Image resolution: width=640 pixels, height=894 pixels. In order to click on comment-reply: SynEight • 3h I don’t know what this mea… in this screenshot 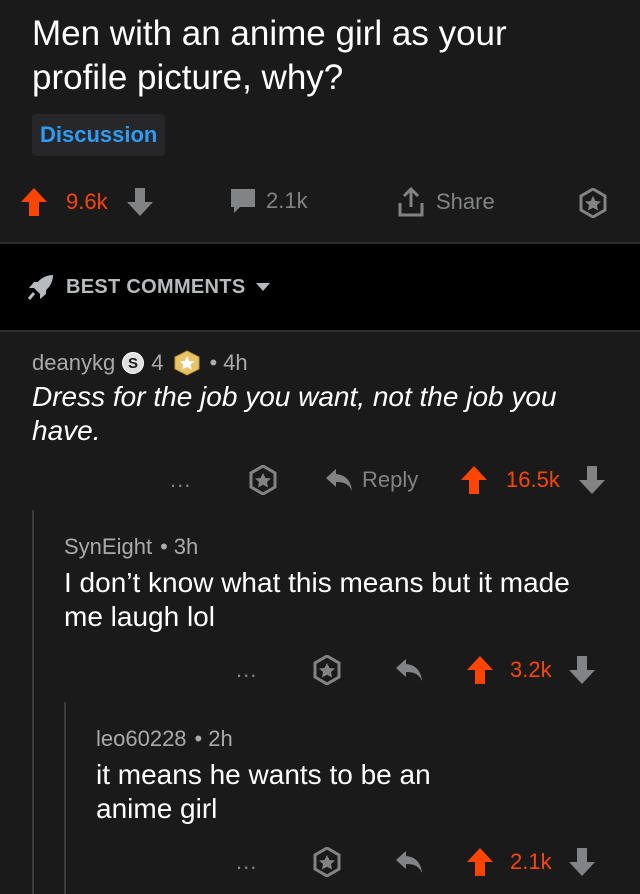, I will do `click(334, 584)`.